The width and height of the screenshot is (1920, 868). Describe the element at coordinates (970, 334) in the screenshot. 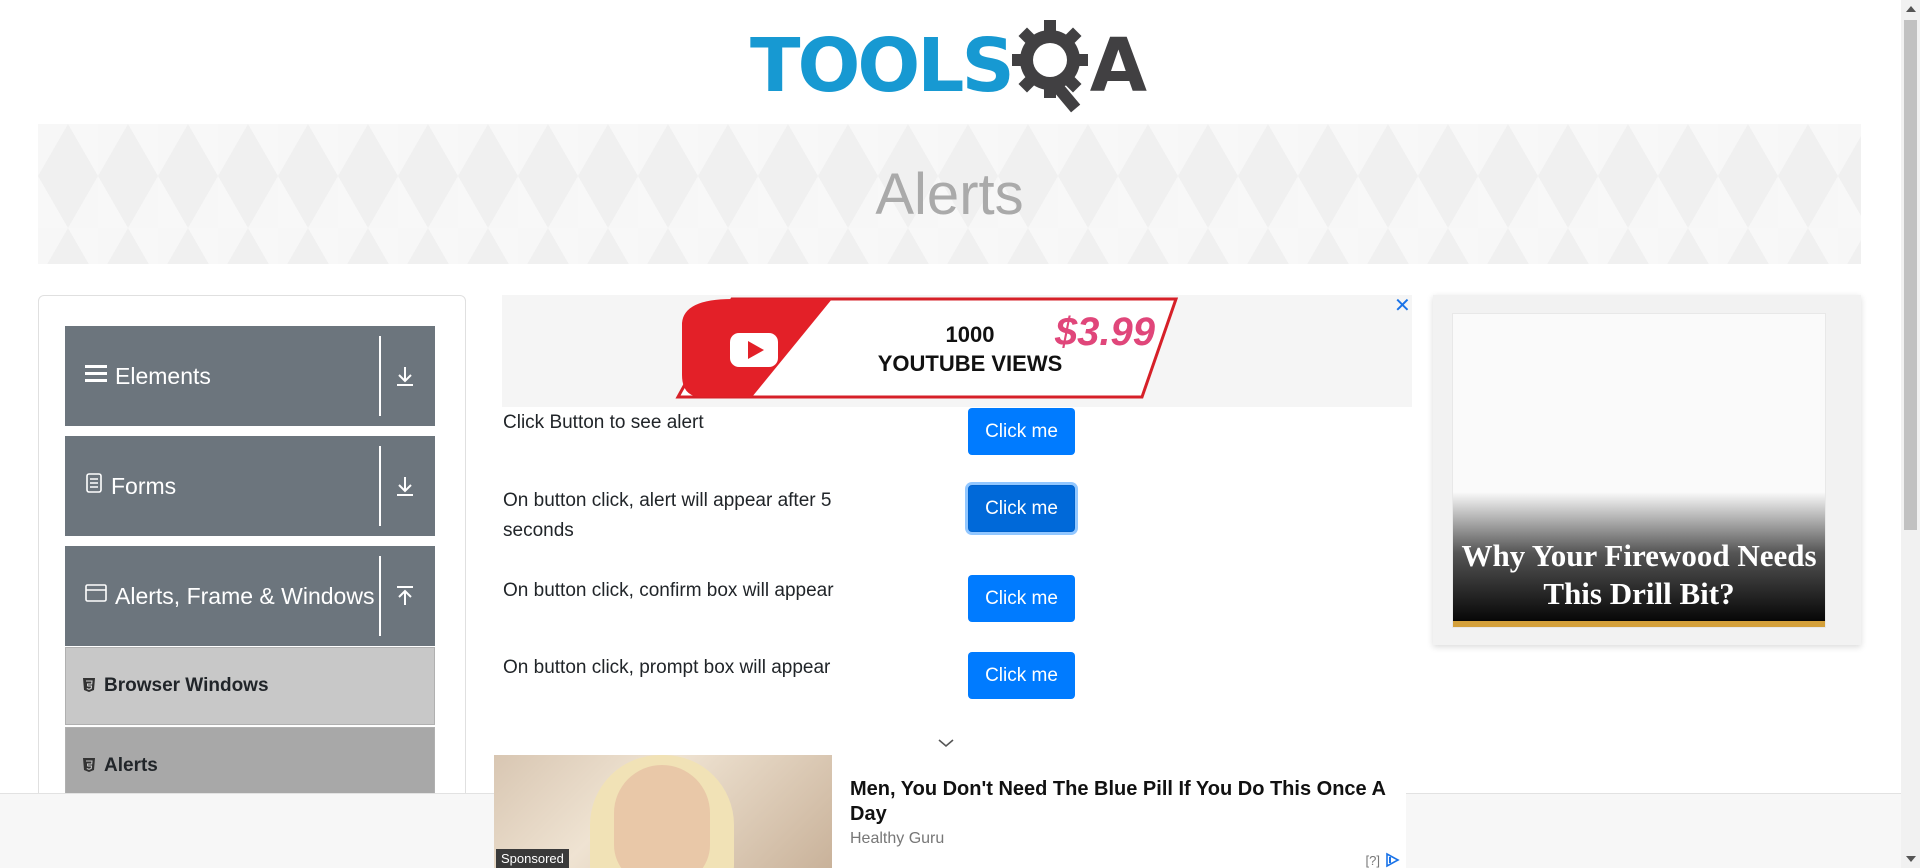

I see `ad-views-count: 1000` at that location.